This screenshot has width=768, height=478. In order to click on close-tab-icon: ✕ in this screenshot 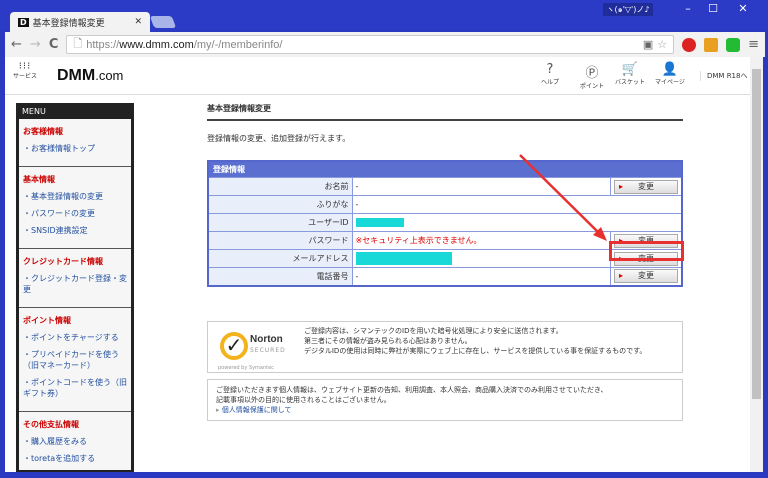, I will do `click(138, 22)`.